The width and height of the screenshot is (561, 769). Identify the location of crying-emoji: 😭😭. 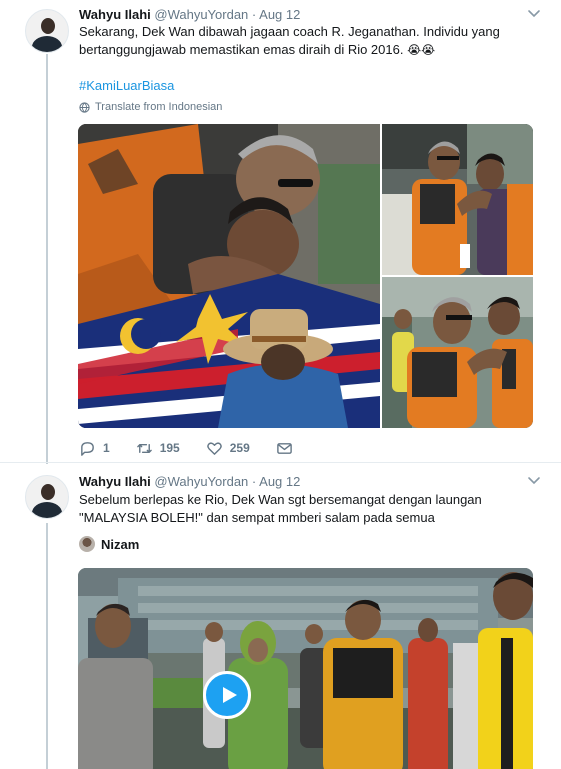
(421, 49).